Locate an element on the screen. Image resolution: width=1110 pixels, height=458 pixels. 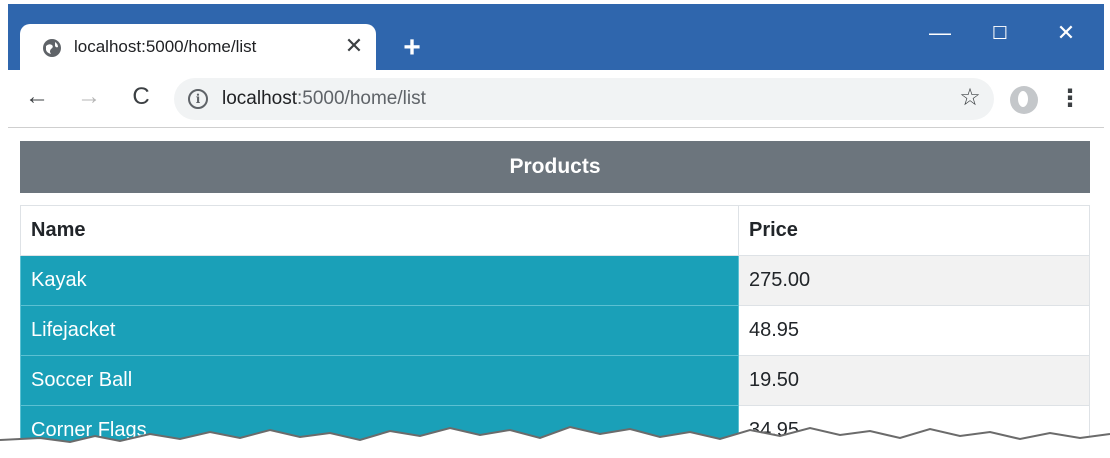
product-name-cell: Kayak is located at coordinates (379, 280).